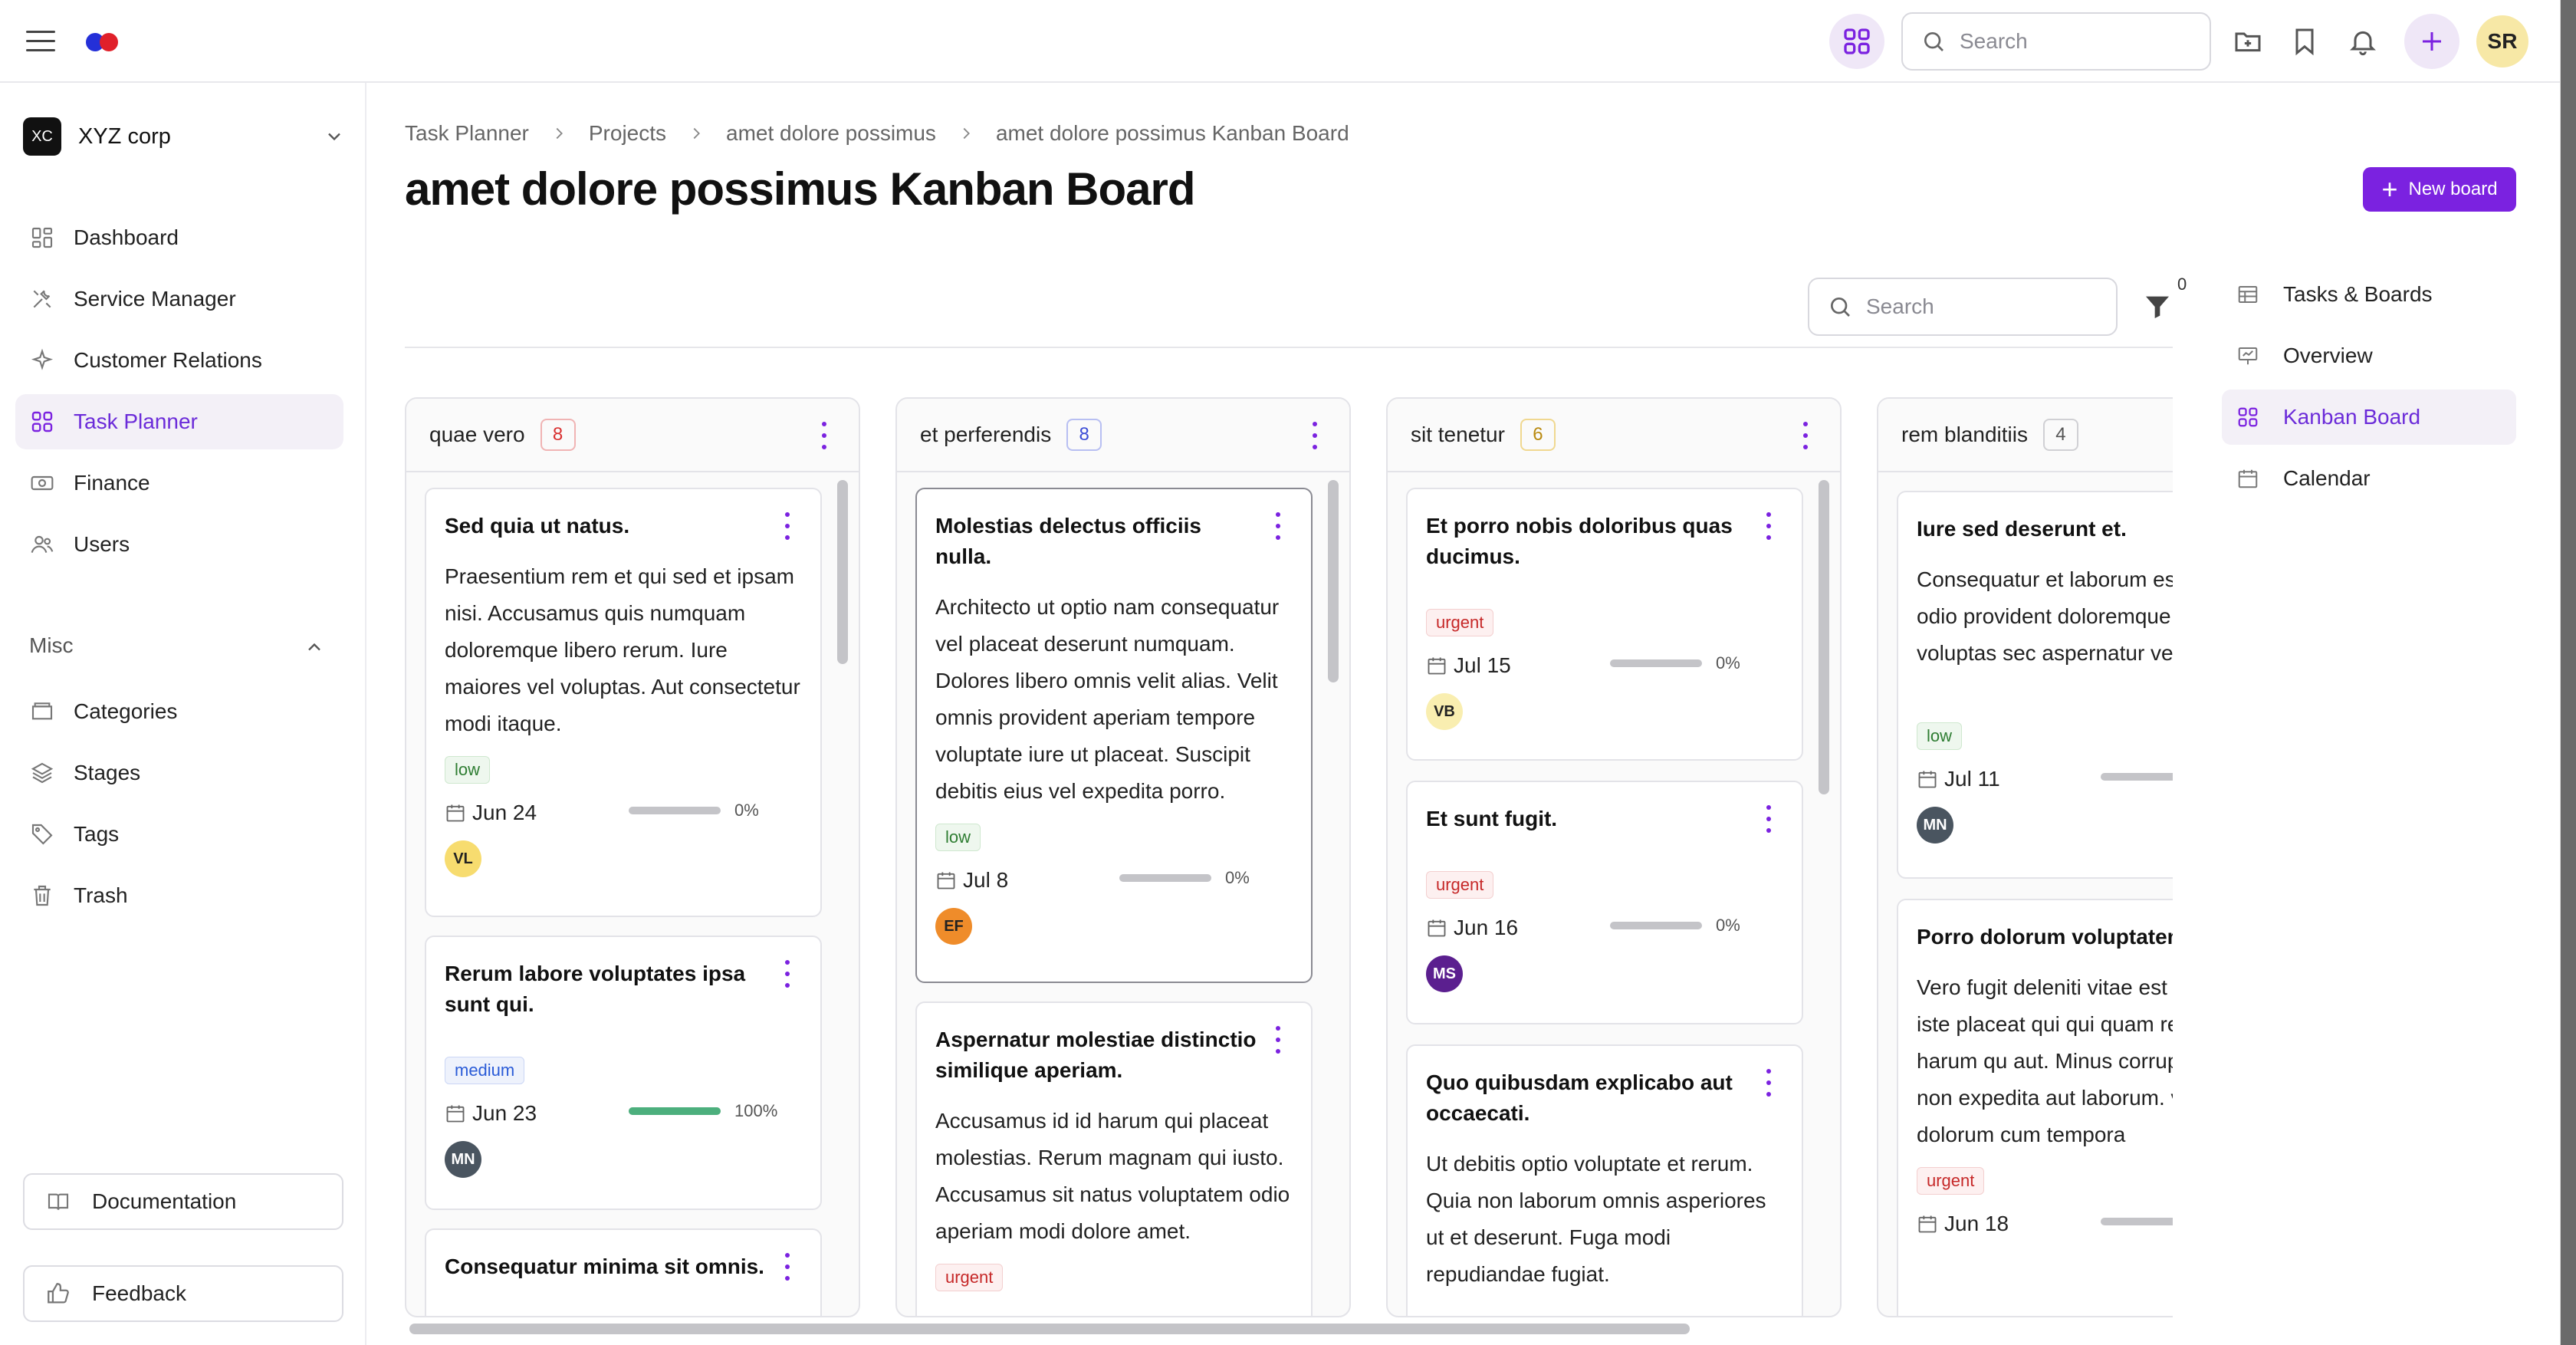  What do you see at coordinates (139, 1293) in the screenshot?
I see `feedback-label: Feedback` at bounding box center [139, 1293].